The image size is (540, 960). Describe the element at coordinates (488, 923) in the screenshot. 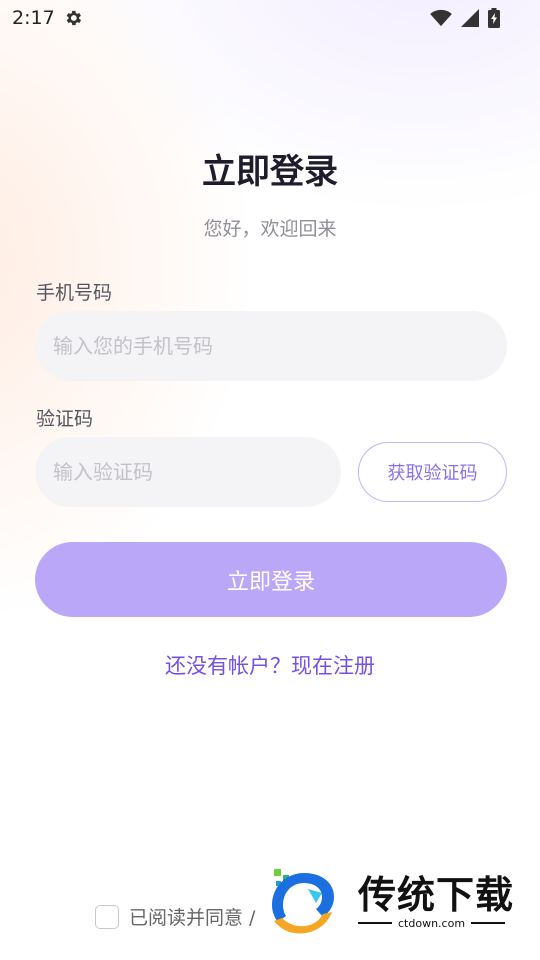

I see `watermark-line-right` at that location.